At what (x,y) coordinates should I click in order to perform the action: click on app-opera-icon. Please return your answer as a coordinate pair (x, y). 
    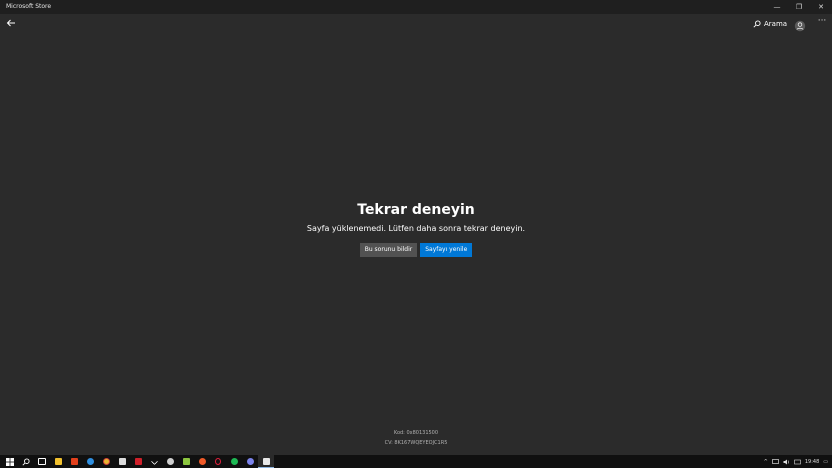
    Looking at the image, I should click on (218, 461).